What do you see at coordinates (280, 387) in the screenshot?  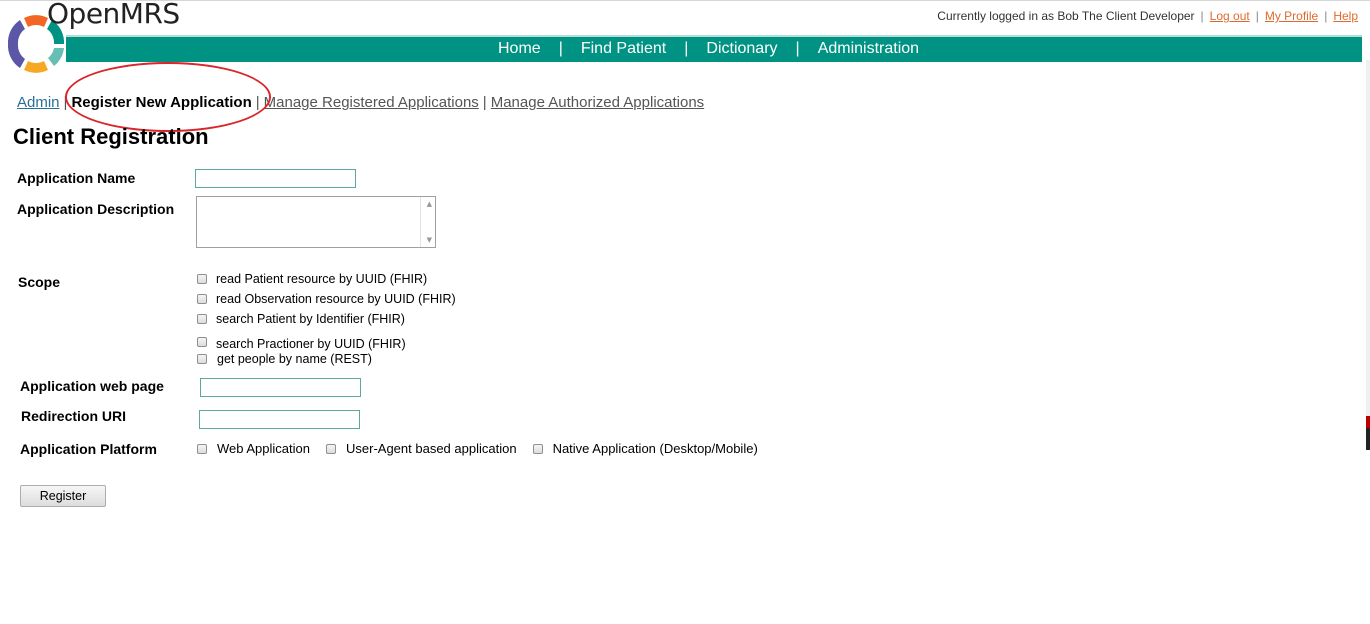 I see `application-web-page-input` at bounding box center [280, 387].